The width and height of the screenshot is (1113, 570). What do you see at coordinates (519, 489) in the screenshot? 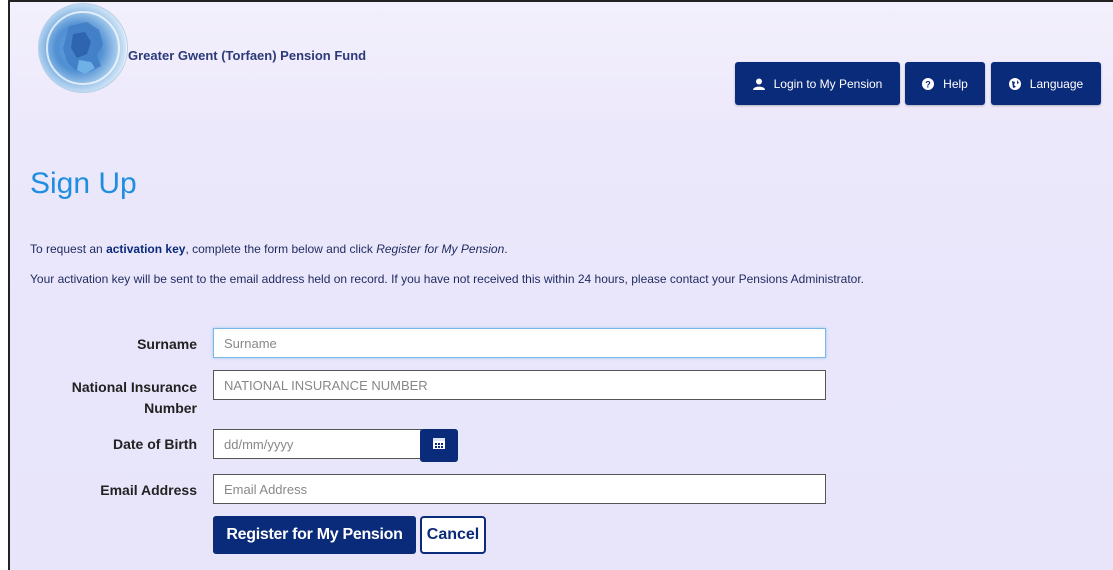
I see `email-input` at bounding box center [519, 489].